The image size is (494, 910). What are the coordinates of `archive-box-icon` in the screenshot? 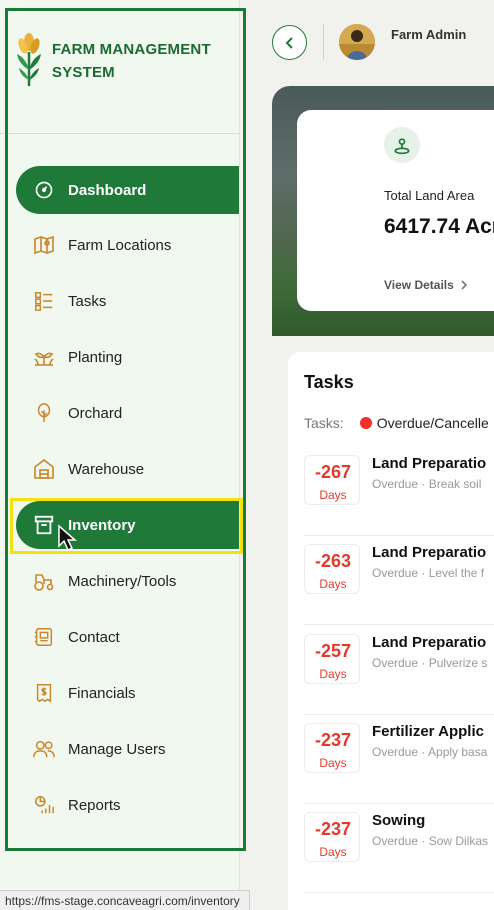 It's located at (44, 525).